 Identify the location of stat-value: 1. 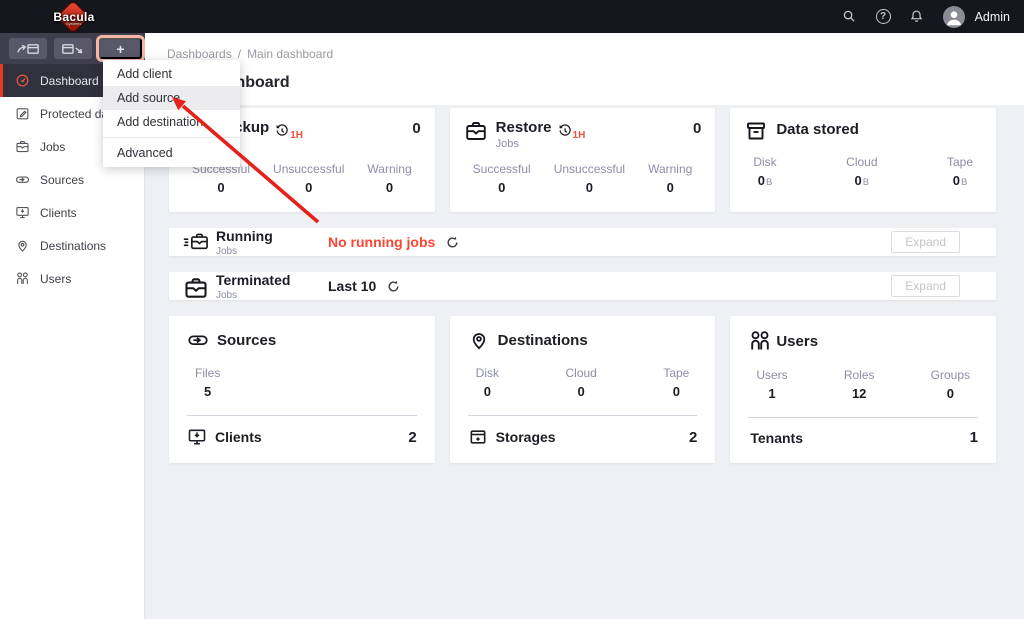
(772, 393).